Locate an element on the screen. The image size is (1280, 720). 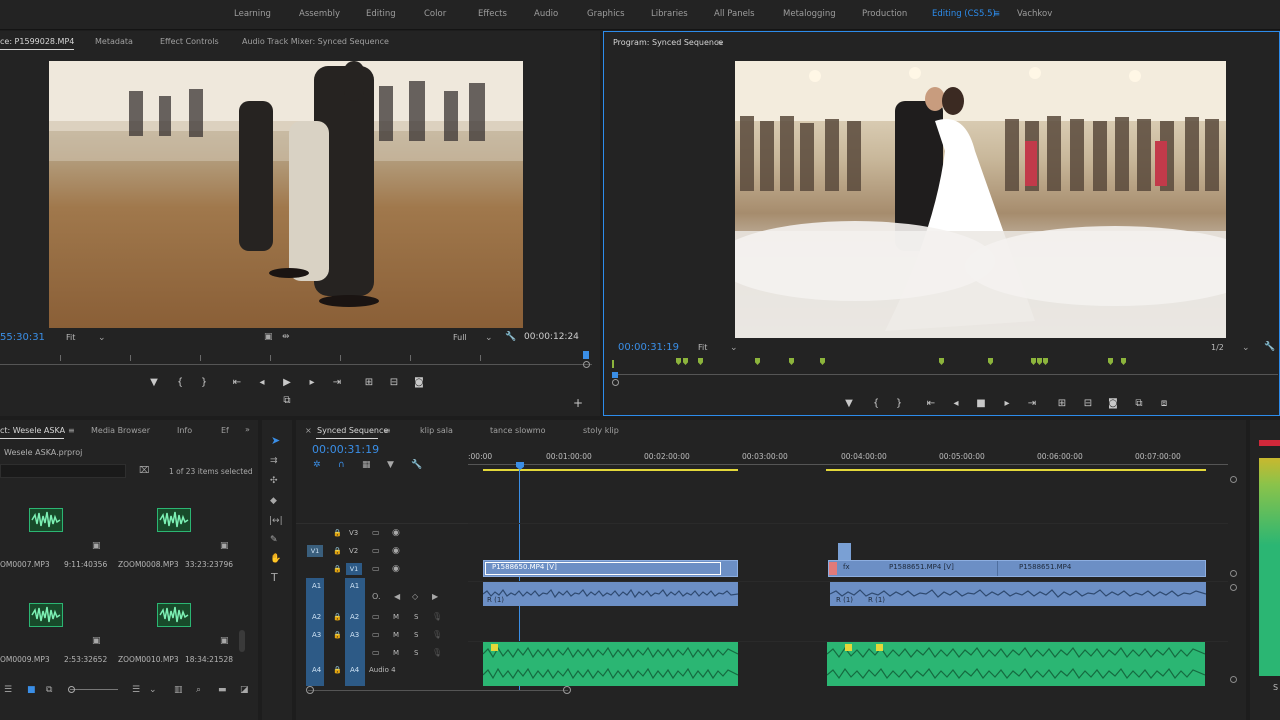
new-bin-icon: ▬ is located at coordinates (222, 690).